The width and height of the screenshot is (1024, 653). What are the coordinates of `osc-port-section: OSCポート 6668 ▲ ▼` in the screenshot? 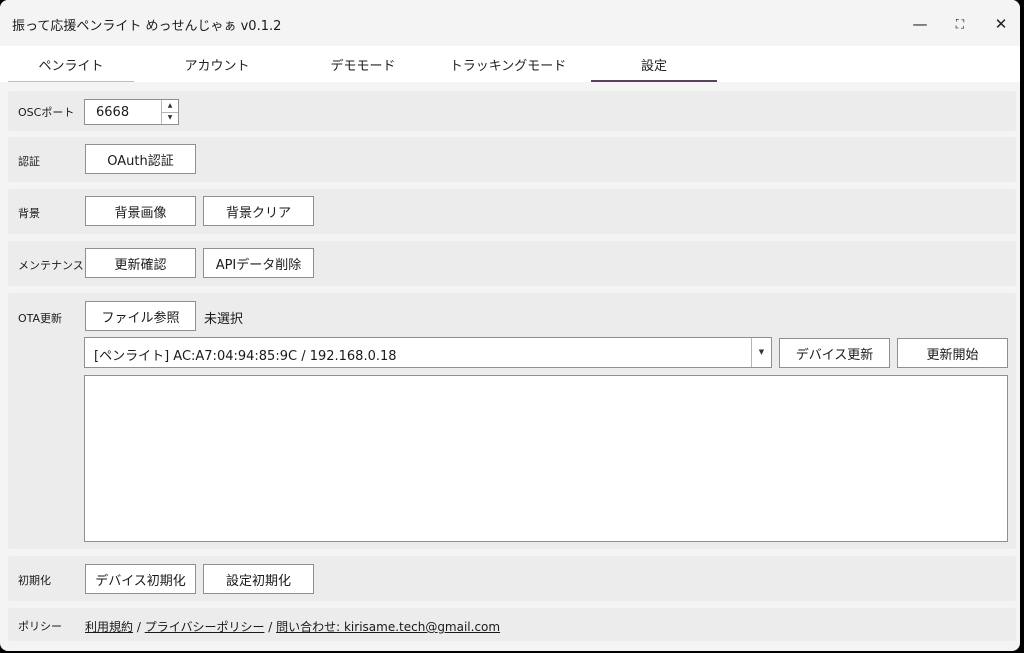 It's located at (512, 111).